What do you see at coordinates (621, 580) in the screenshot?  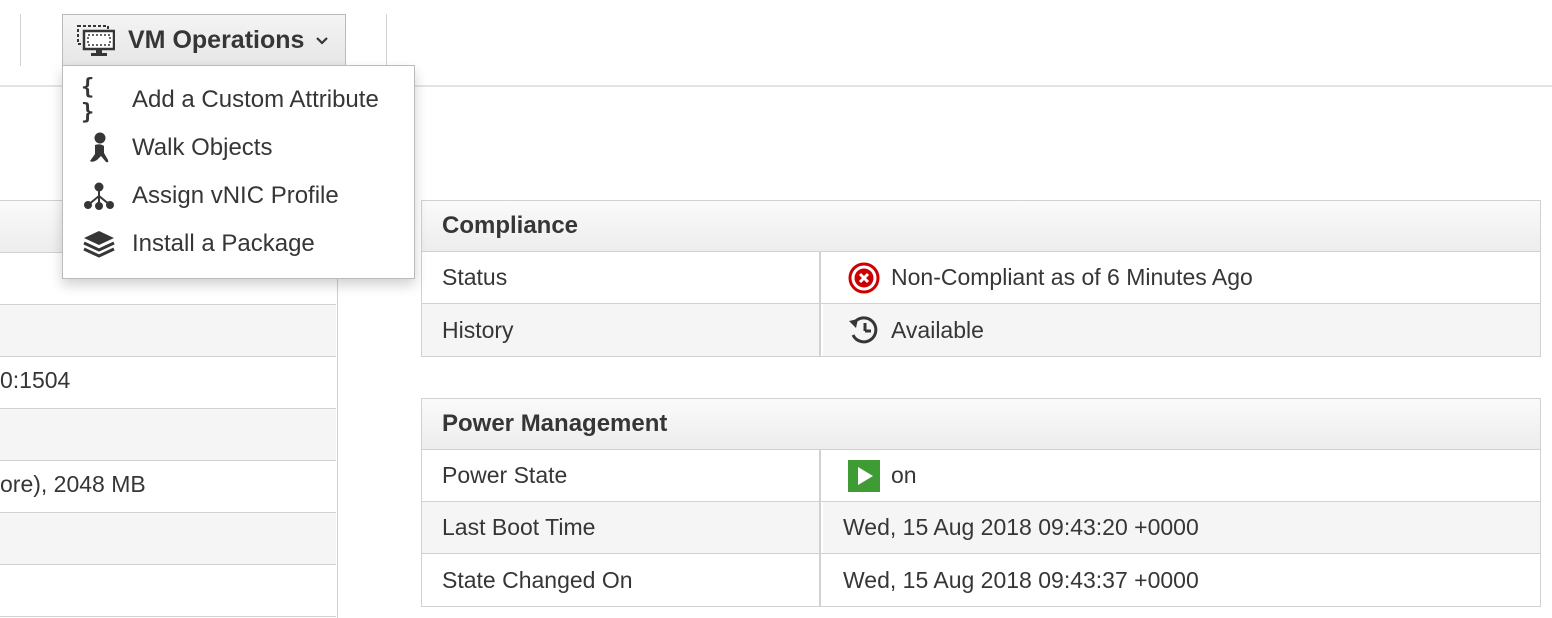 I see `state-changed-on-label: State Changed On` at bounding box center [621, 580].